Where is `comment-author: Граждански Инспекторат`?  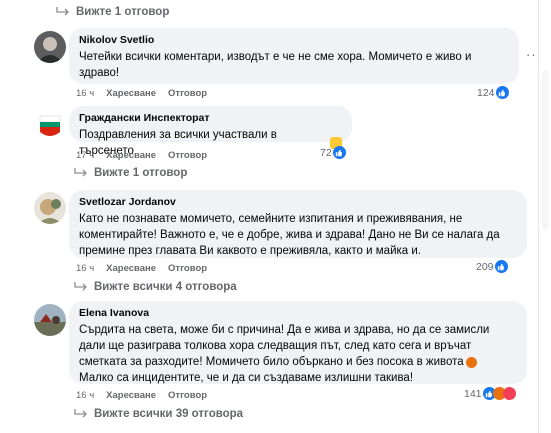 comment-author: Граждански Инспекторат is located at coordinates (210, 118).